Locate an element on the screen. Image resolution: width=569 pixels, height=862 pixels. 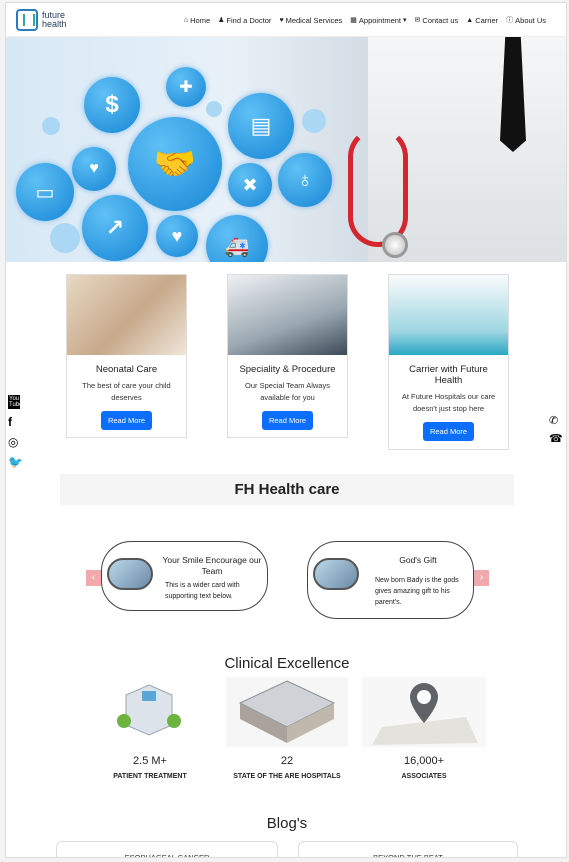
card-title: Speciality & Procedure is located at coordinates (287, 369).